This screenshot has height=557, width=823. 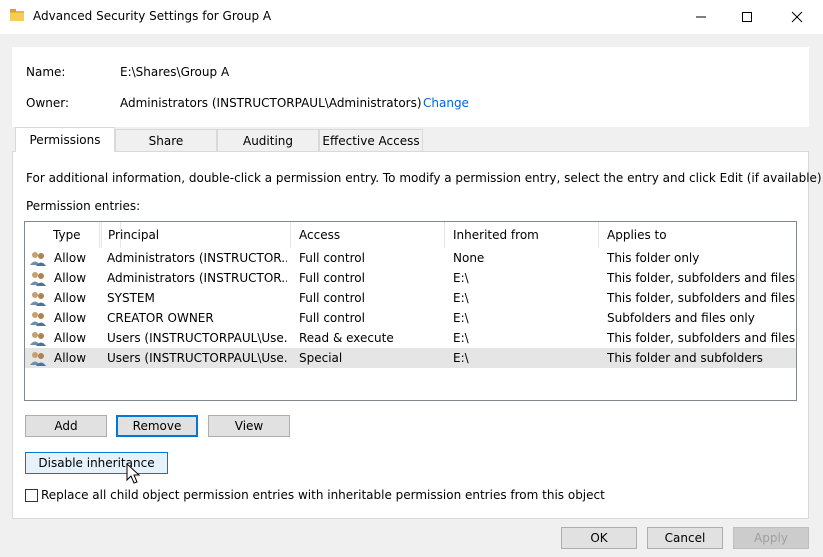 I want to click on maximize-icon, so click(x=747, y=17).